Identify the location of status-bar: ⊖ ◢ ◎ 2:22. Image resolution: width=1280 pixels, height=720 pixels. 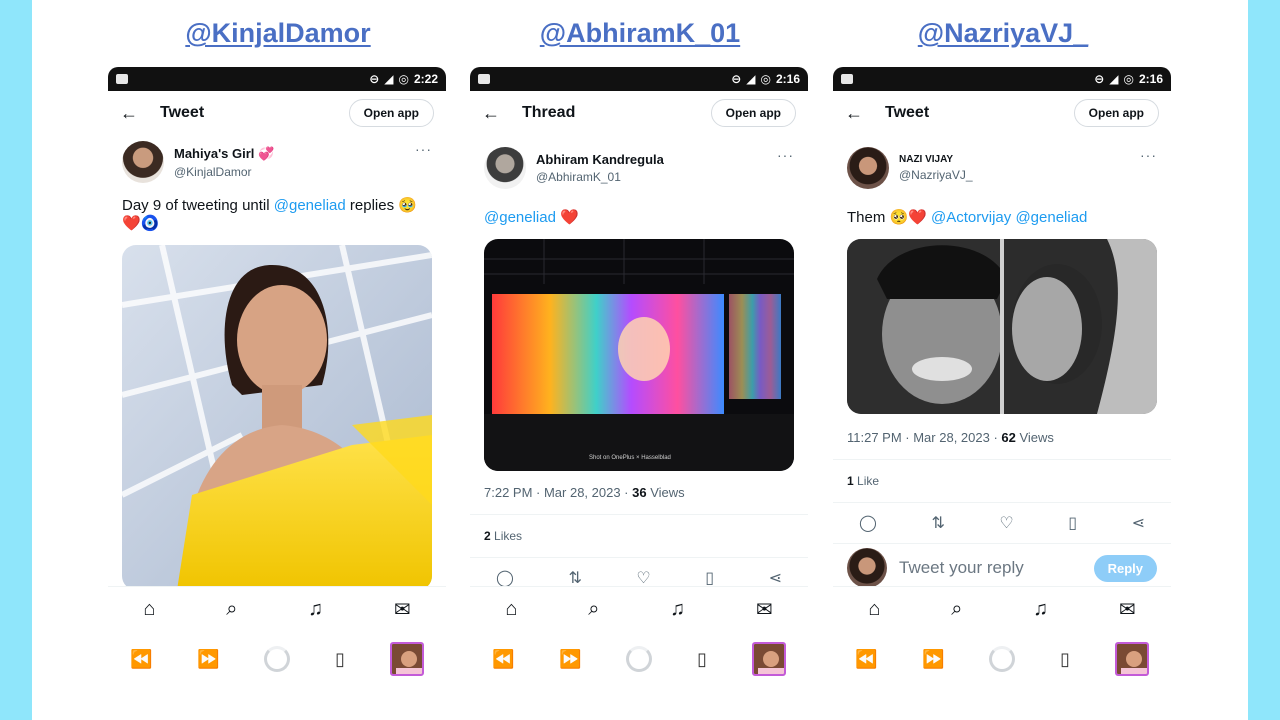
(277, 79).